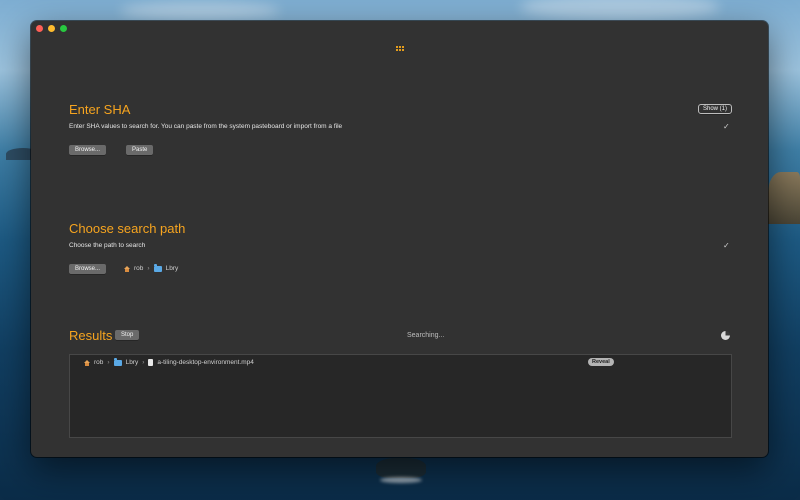  I want to click on results-section-title: Results, so click(91, 335).